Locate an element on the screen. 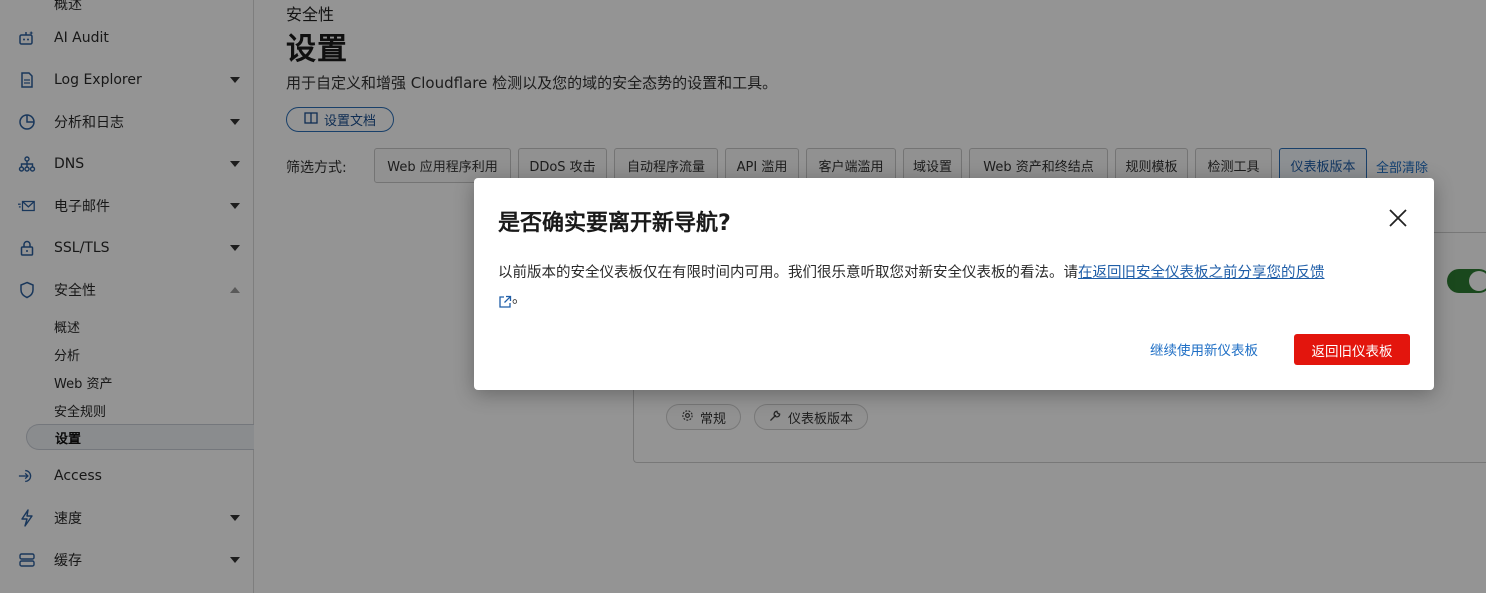  feedback-link: 在返回旧安全仪表板之前分享您的反馈 is located at coordinates (1201, 273).